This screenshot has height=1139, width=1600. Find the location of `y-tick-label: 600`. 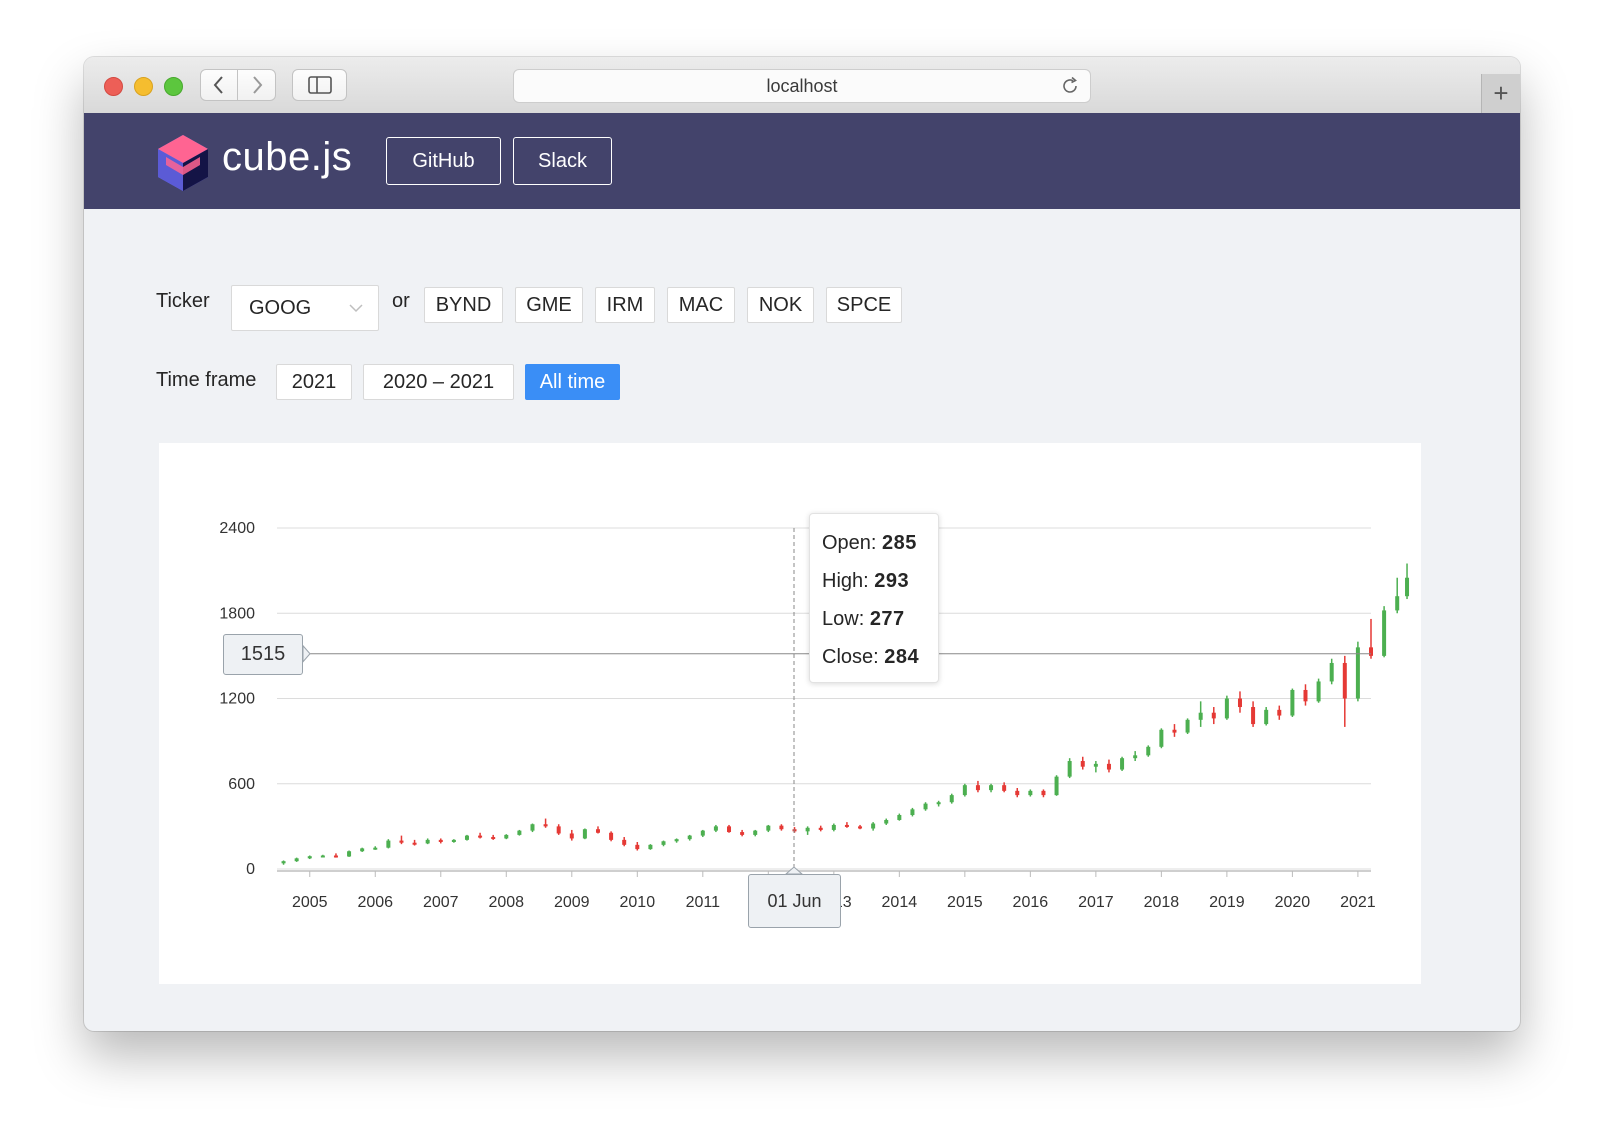

y-tick-label: 600 is located at coordinates (241, 784).